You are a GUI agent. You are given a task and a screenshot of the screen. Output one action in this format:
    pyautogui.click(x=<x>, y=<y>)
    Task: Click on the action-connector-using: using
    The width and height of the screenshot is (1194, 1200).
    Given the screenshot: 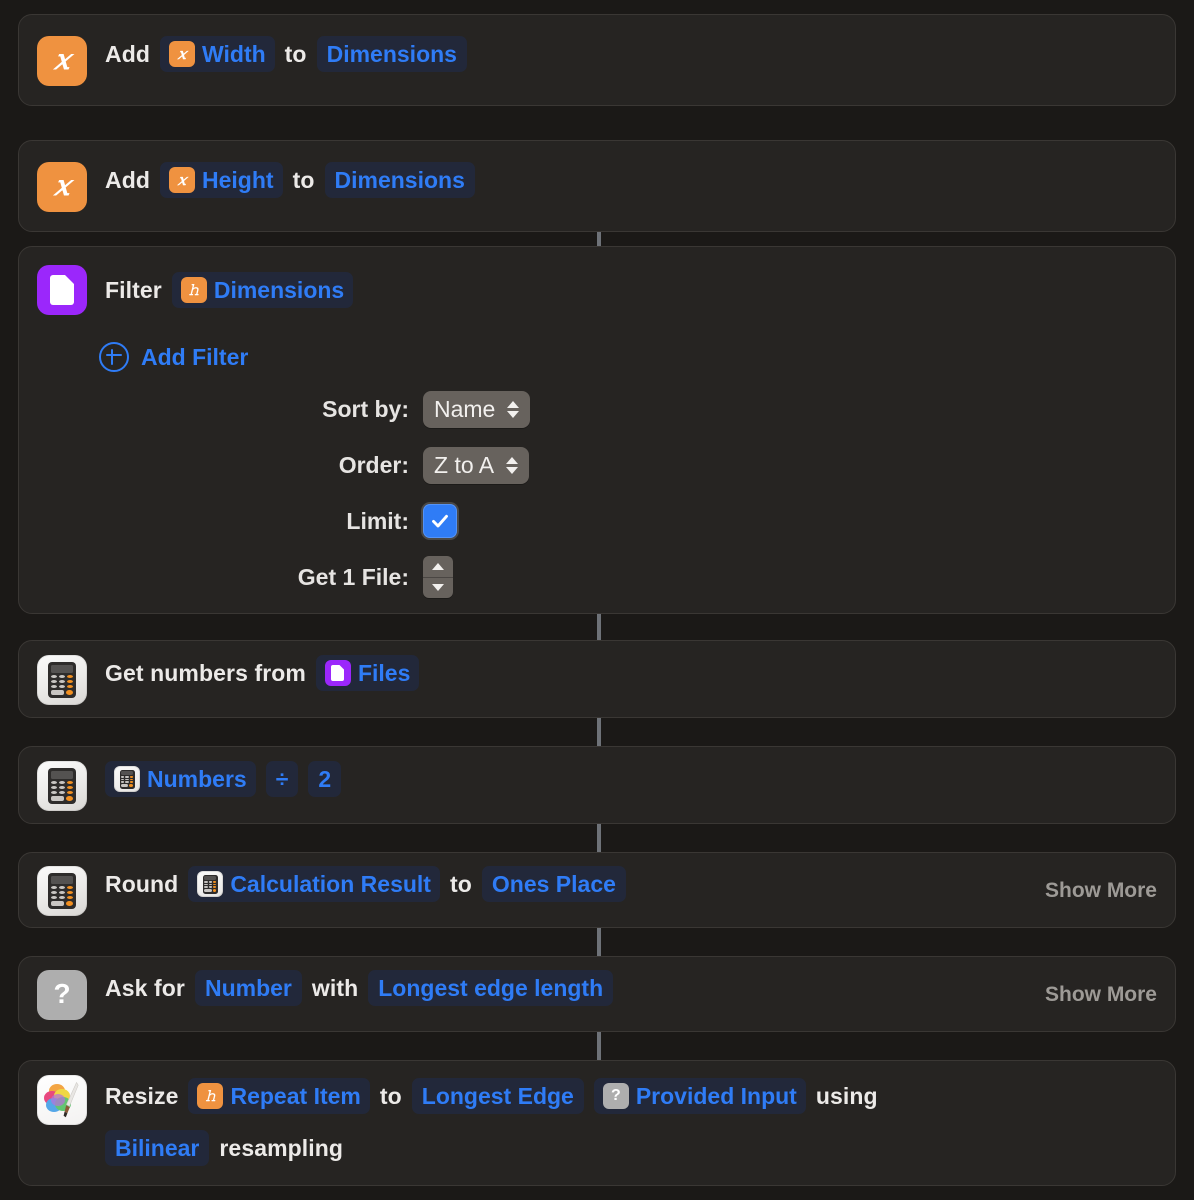 What is the action you would take?
    pyautogui.click(x=846, y=1095)
    